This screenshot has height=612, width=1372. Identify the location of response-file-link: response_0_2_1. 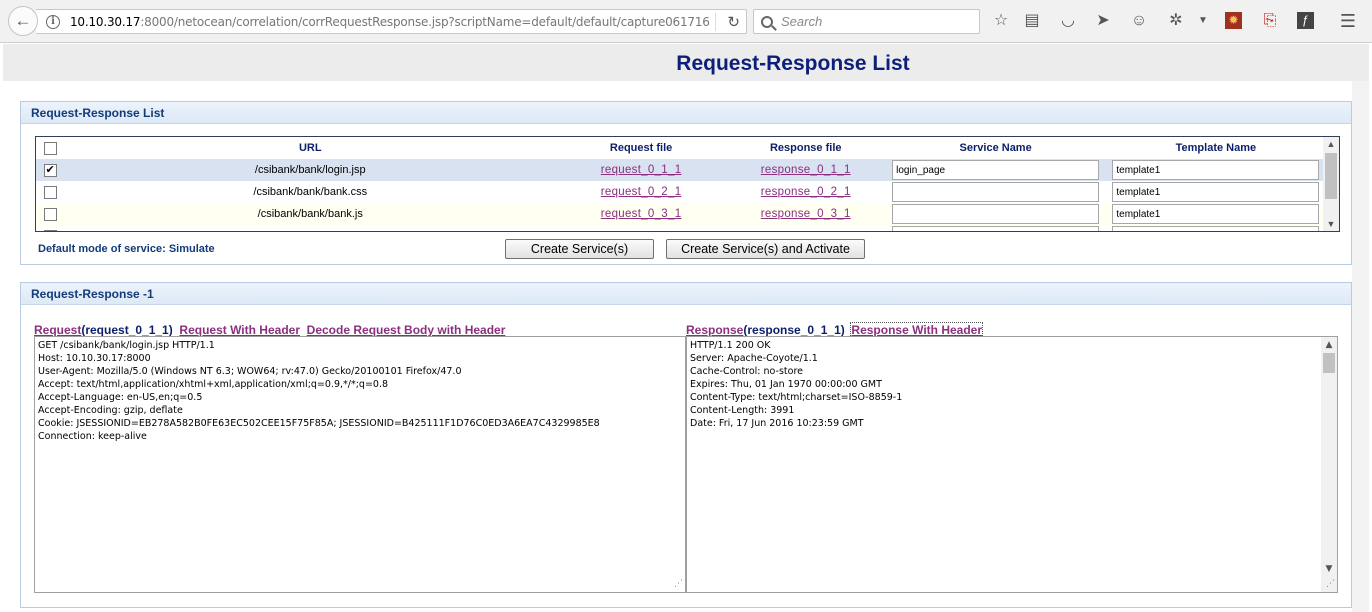
(806, 192).